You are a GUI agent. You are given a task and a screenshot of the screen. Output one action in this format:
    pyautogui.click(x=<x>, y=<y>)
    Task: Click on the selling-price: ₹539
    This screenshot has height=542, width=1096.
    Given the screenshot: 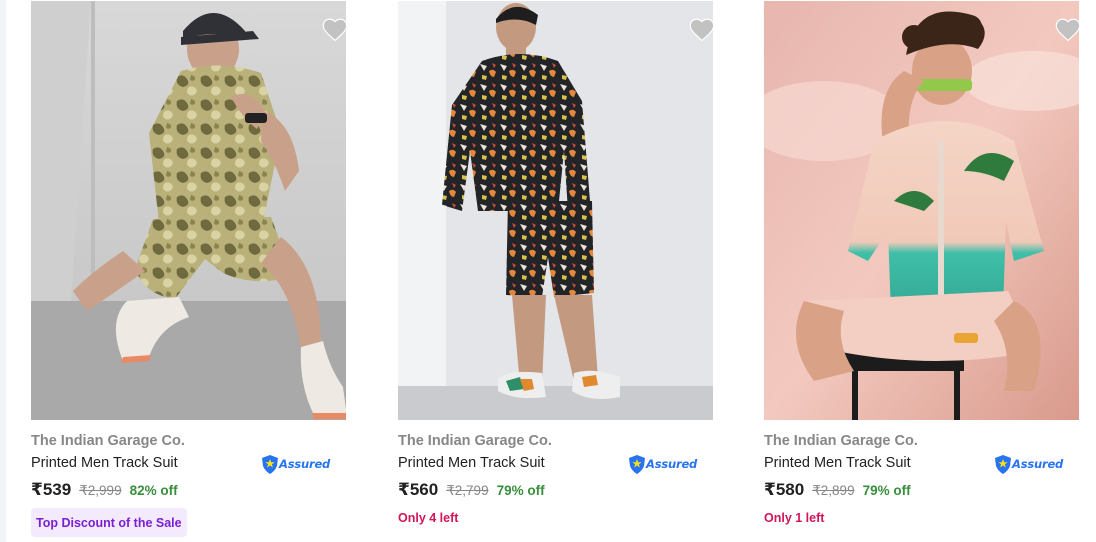 What is the action you would take?
    pyautogui.click(x=51, y=489)
    